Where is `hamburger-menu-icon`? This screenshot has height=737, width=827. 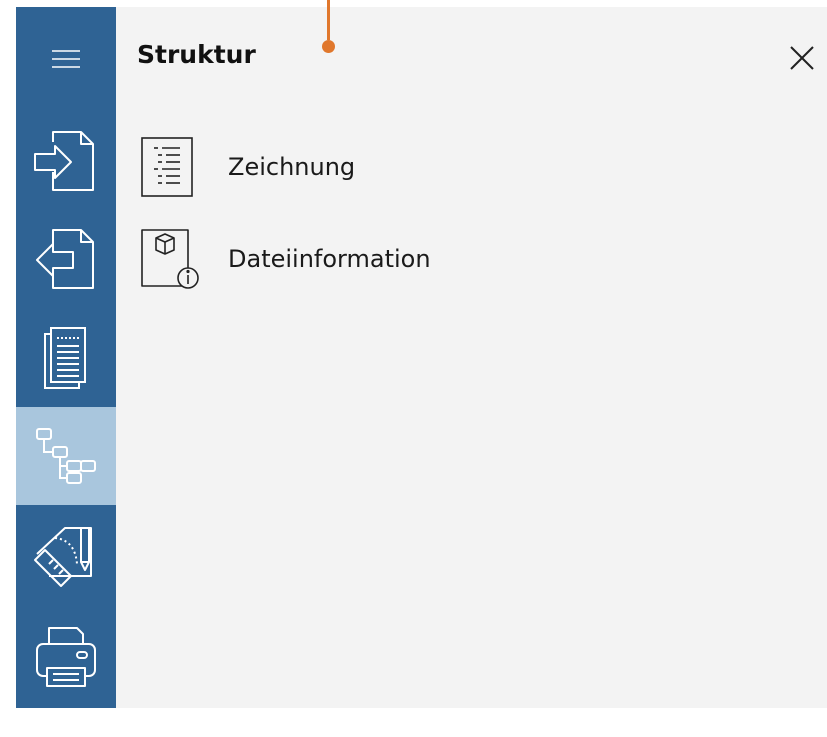
hamburger-menu-icon is located at coordinates (66, 59).